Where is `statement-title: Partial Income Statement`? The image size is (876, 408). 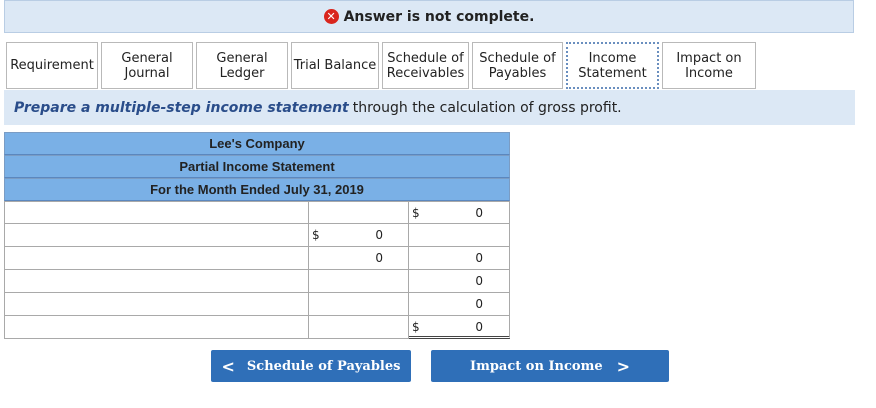 statement-title: Partial Income Statement is located at coordinates (257, 166).